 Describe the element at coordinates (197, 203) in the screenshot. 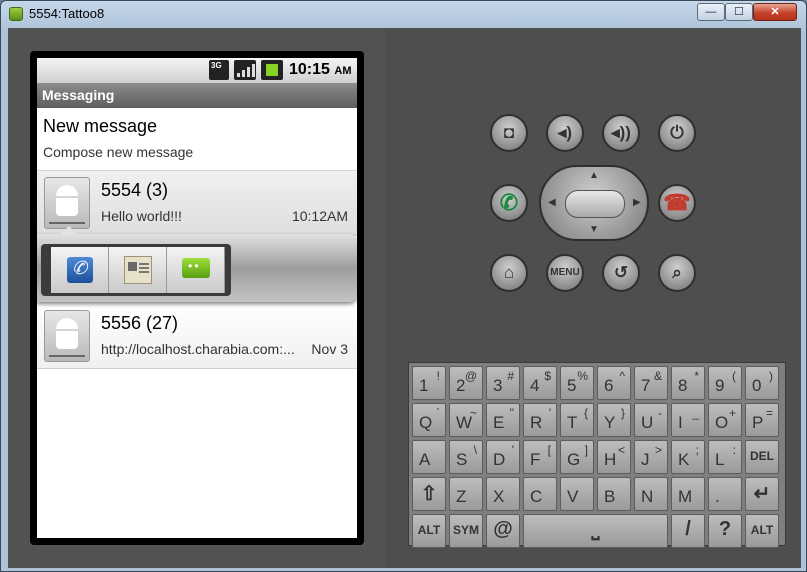

I see `conversation-item: 5554 (3) Hello world!!! 10:12AM` at that location.